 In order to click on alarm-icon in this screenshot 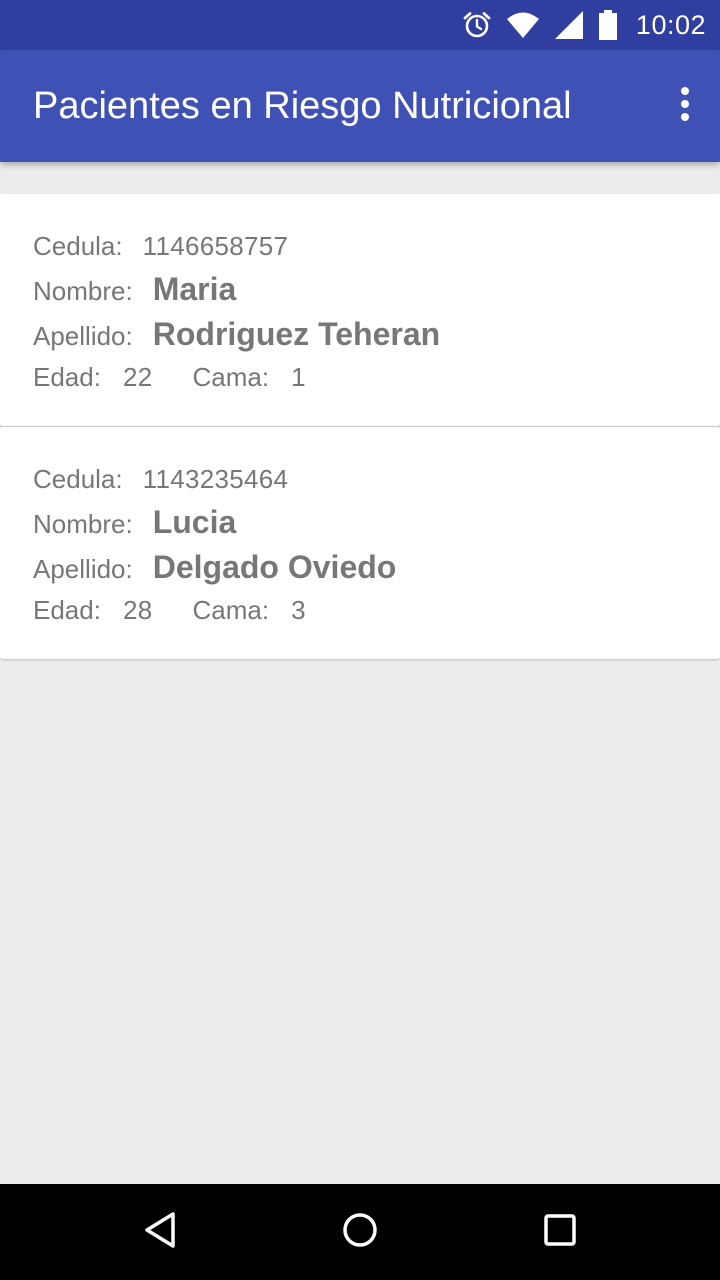, I will do `click(477, 25)`.